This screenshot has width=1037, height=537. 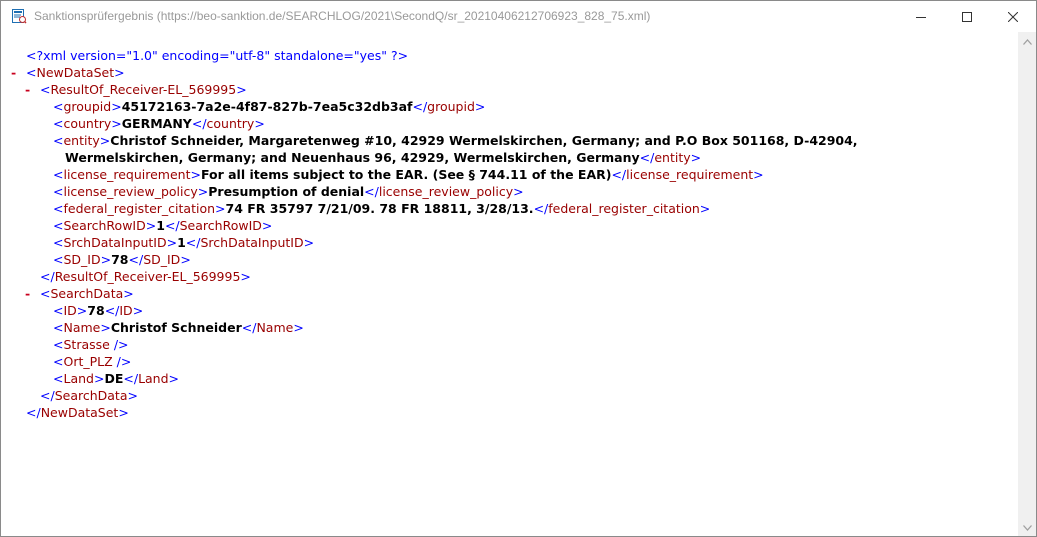 I want to click on collapse-toggle-newdataset: -, so click(x=13, y=72).